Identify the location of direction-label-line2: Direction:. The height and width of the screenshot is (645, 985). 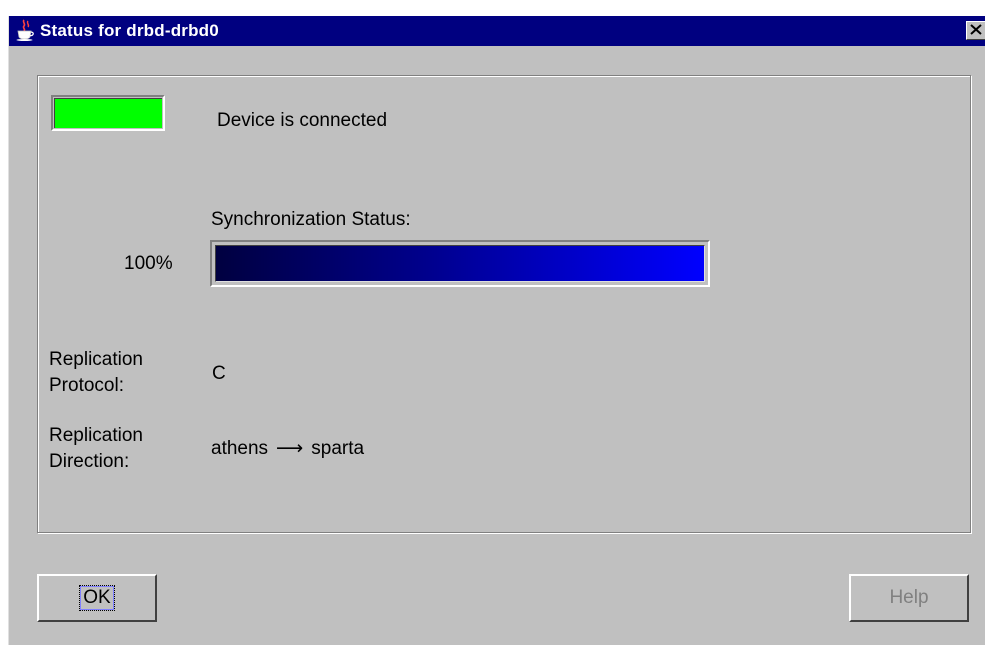
(89, 461).